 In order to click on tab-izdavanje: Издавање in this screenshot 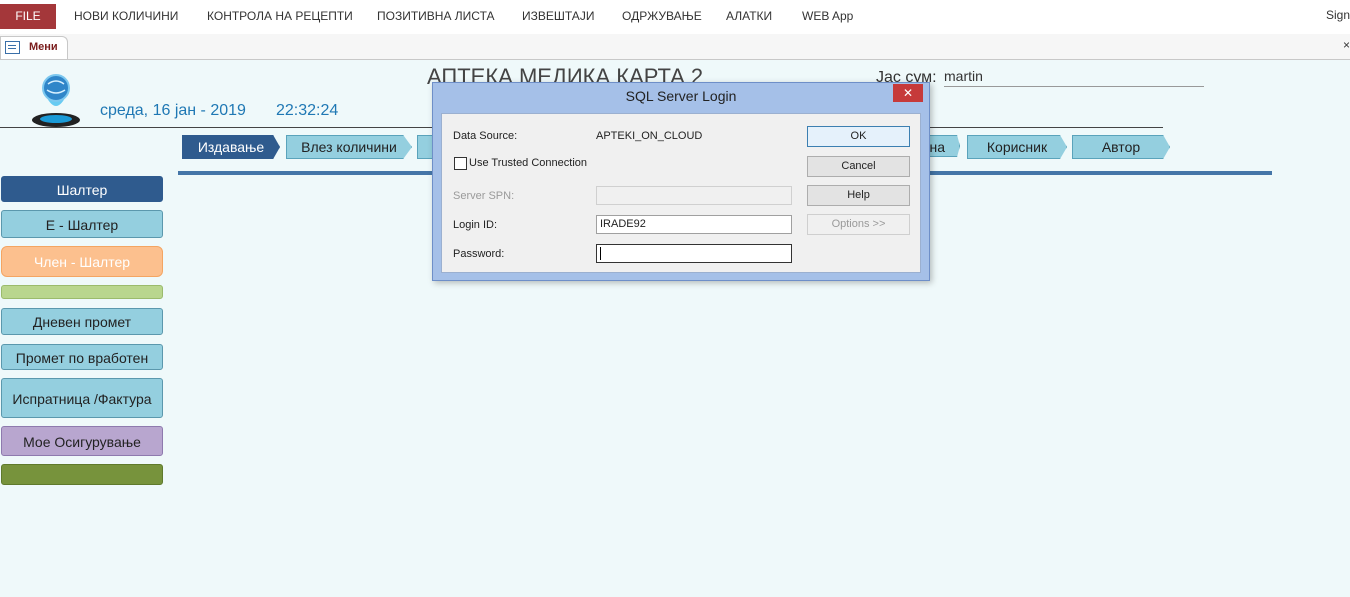, I will do `click(231, 147)`.